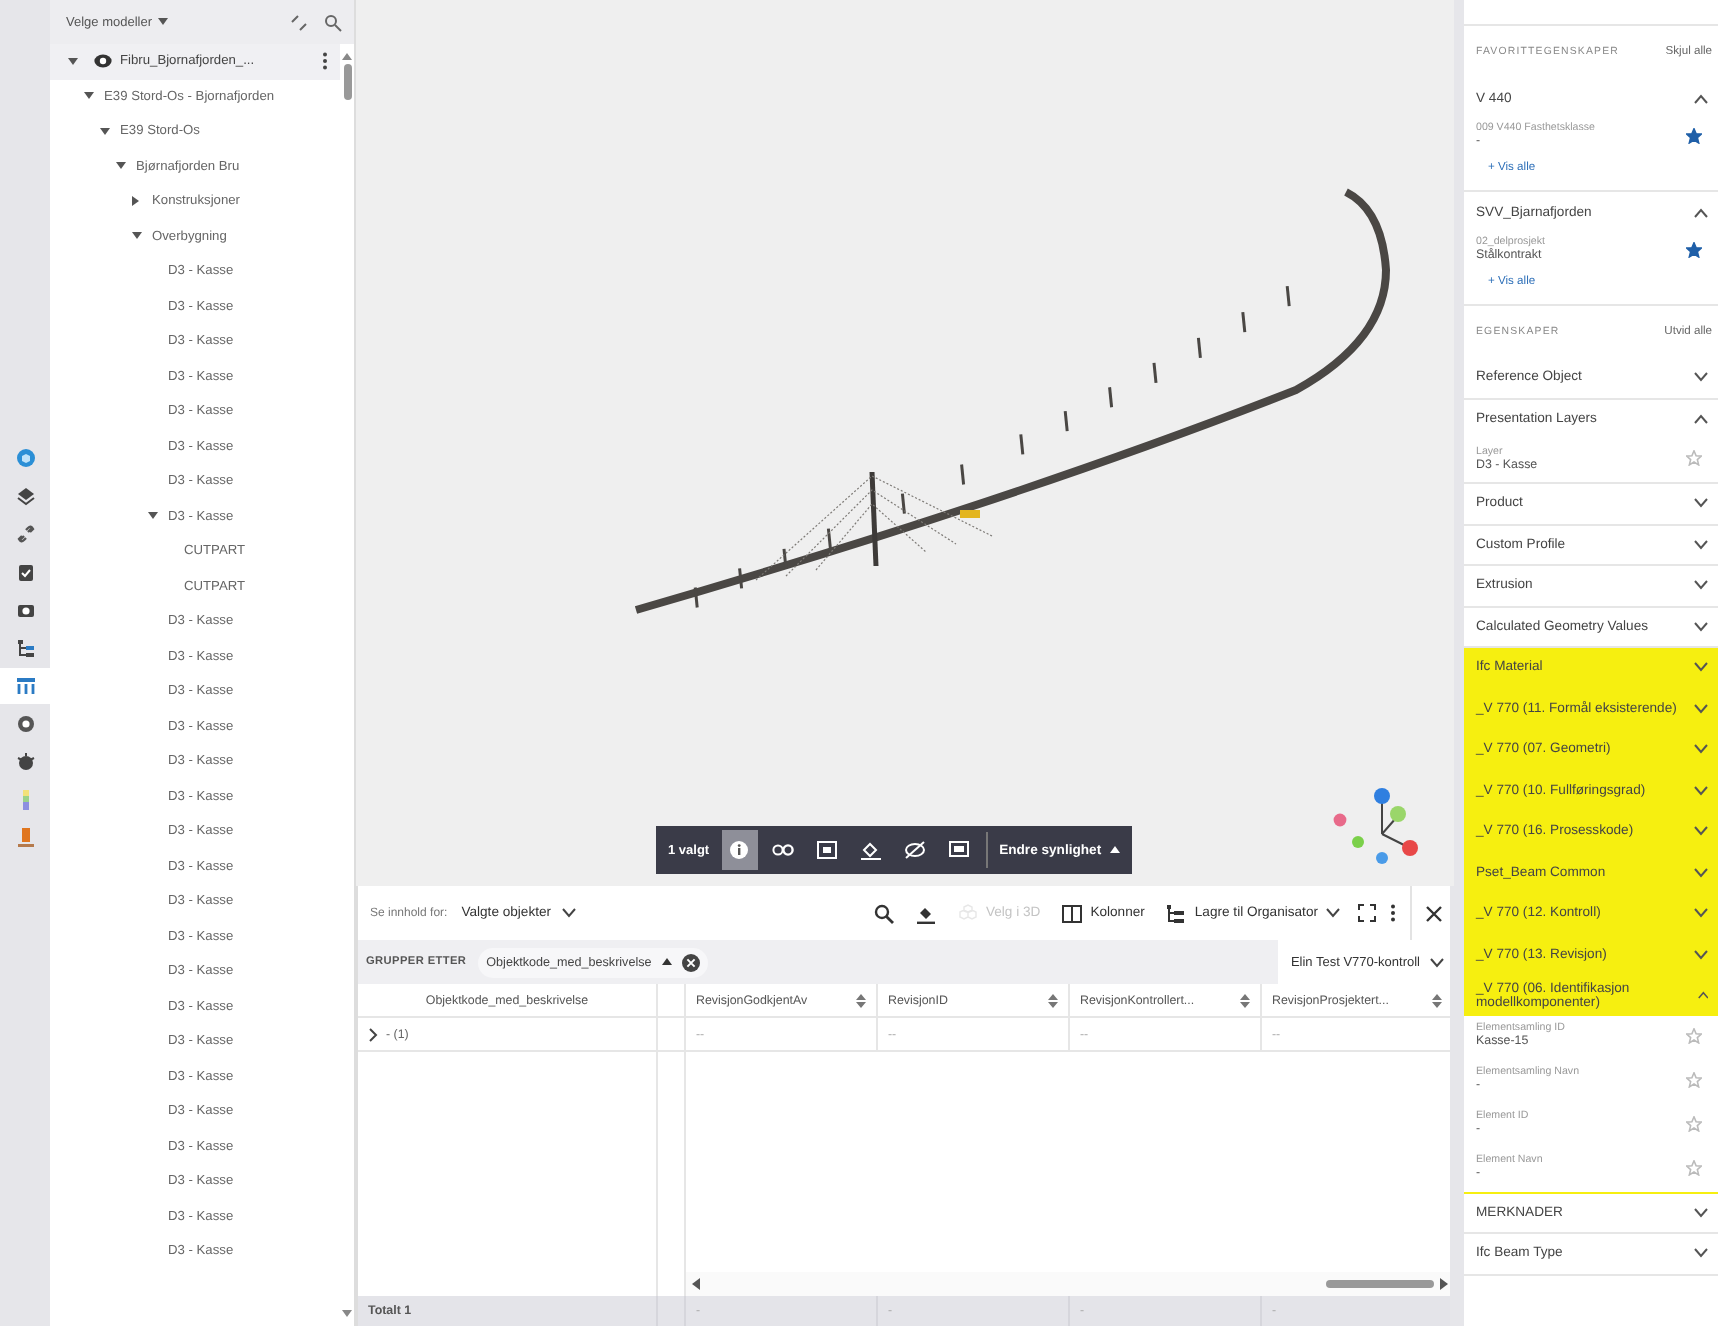  What do you see at coordinates (783, 850) in the screenshot?
I see `glasses-icon` at bounding box center [783, 850].